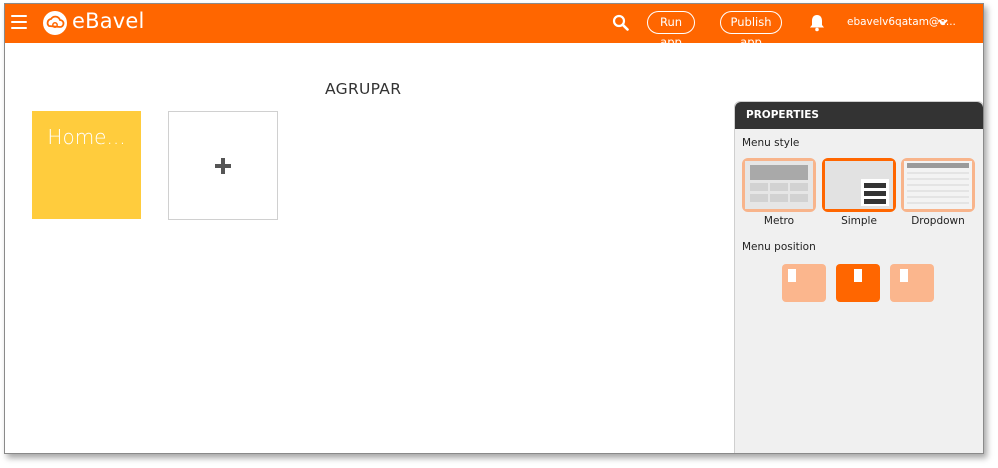  Describe the element at coordinates (751, 30) in the screenshot. I see `publish-app-button: Publish app` at that location.